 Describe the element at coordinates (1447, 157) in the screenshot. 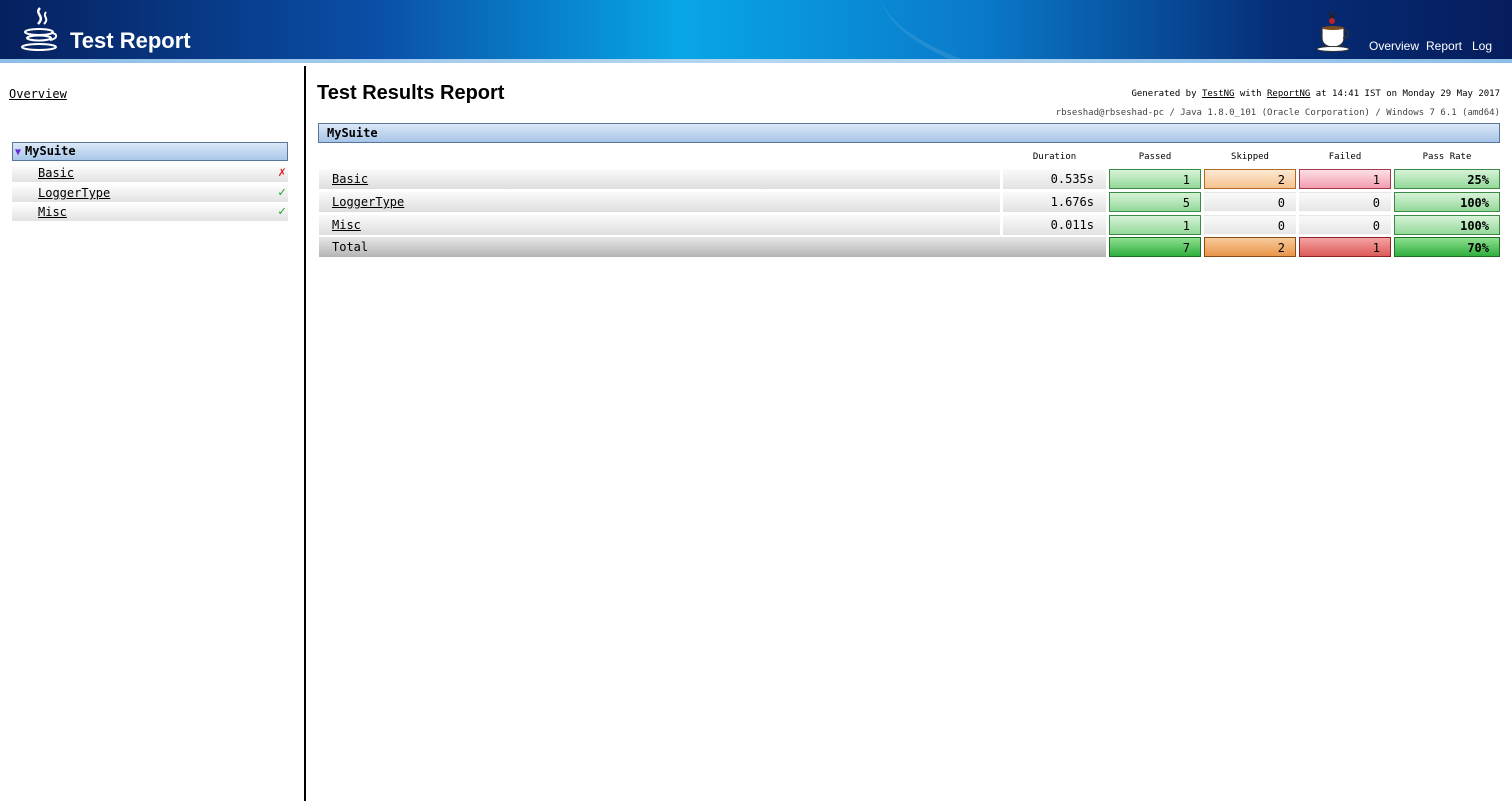

I see `column-header-pass-rate: Pass Rate` at that location.